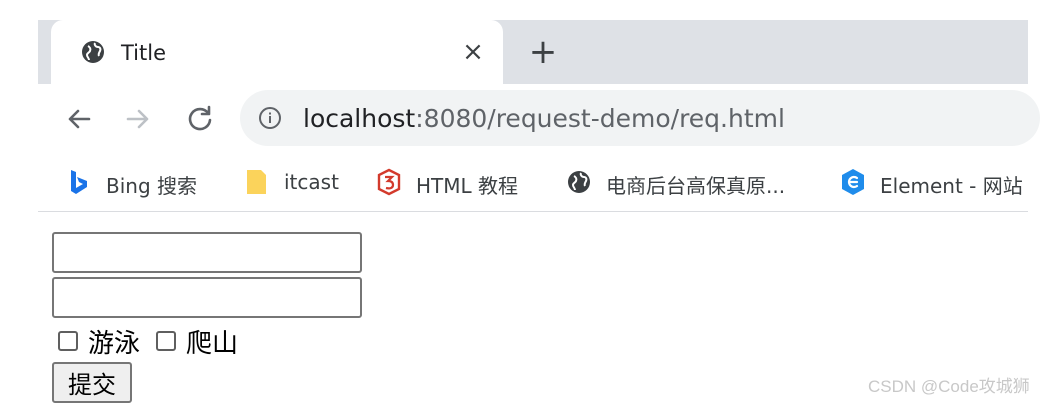  Describe the element at coordinates (79, 182) in the screenshot. I see `bing-icon` at that location.